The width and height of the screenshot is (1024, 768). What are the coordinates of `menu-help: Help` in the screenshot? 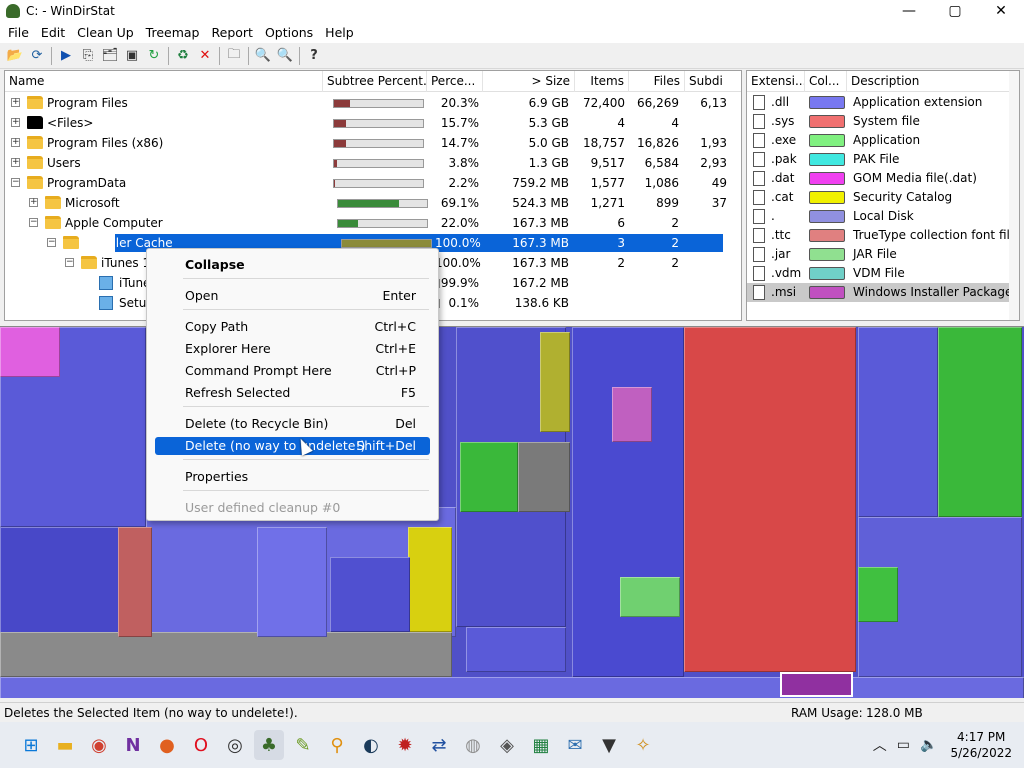 It's located at (339, 32).